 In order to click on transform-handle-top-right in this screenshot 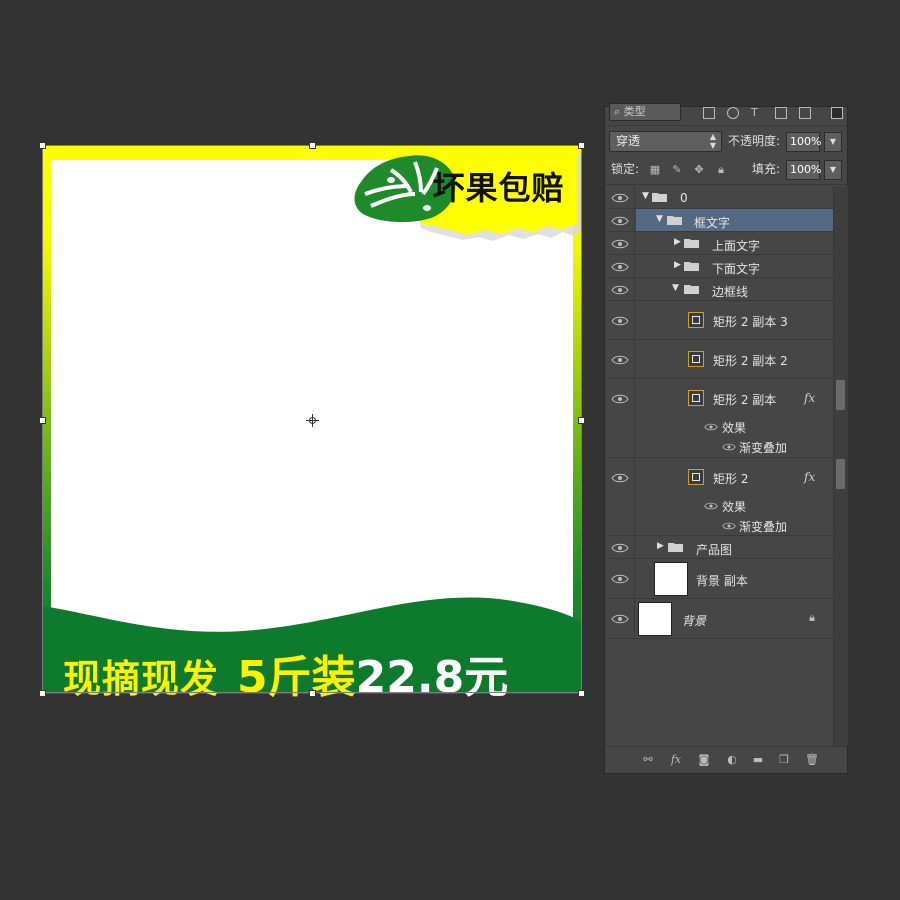, I will do `click(581, 145)`.